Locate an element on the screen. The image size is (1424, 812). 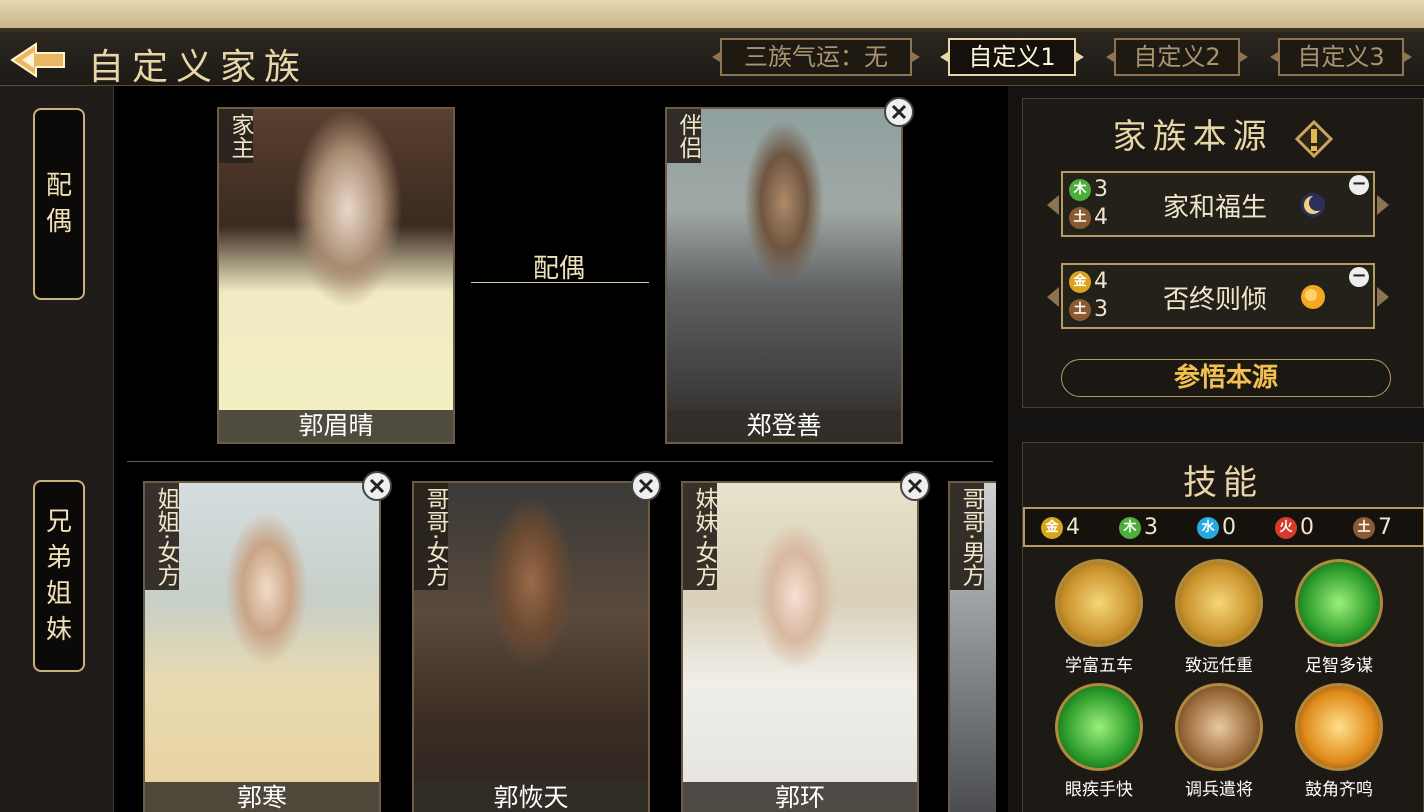
sidebar-item-siblings: 兄 弟 姐 妹 is located at coordinates (59, 576).